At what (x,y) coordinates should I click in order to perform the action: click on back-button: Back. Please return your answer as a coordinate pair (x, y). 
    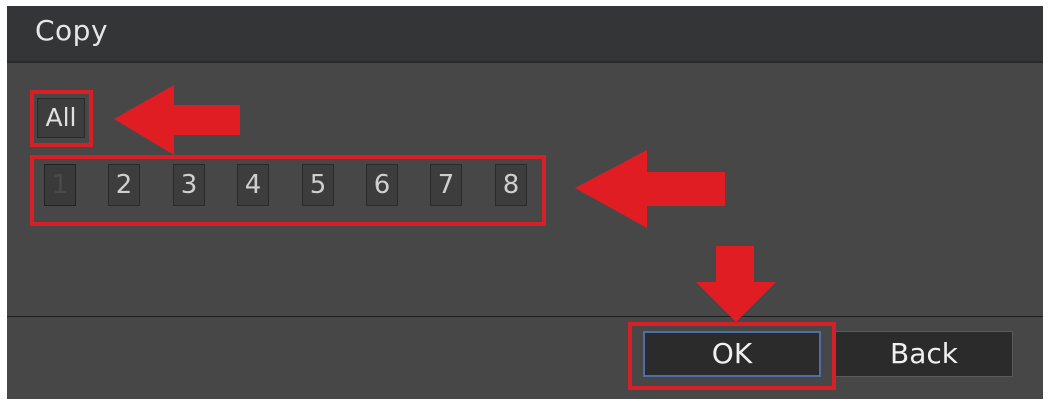
    Looking at the image, I should click on (924, 354).